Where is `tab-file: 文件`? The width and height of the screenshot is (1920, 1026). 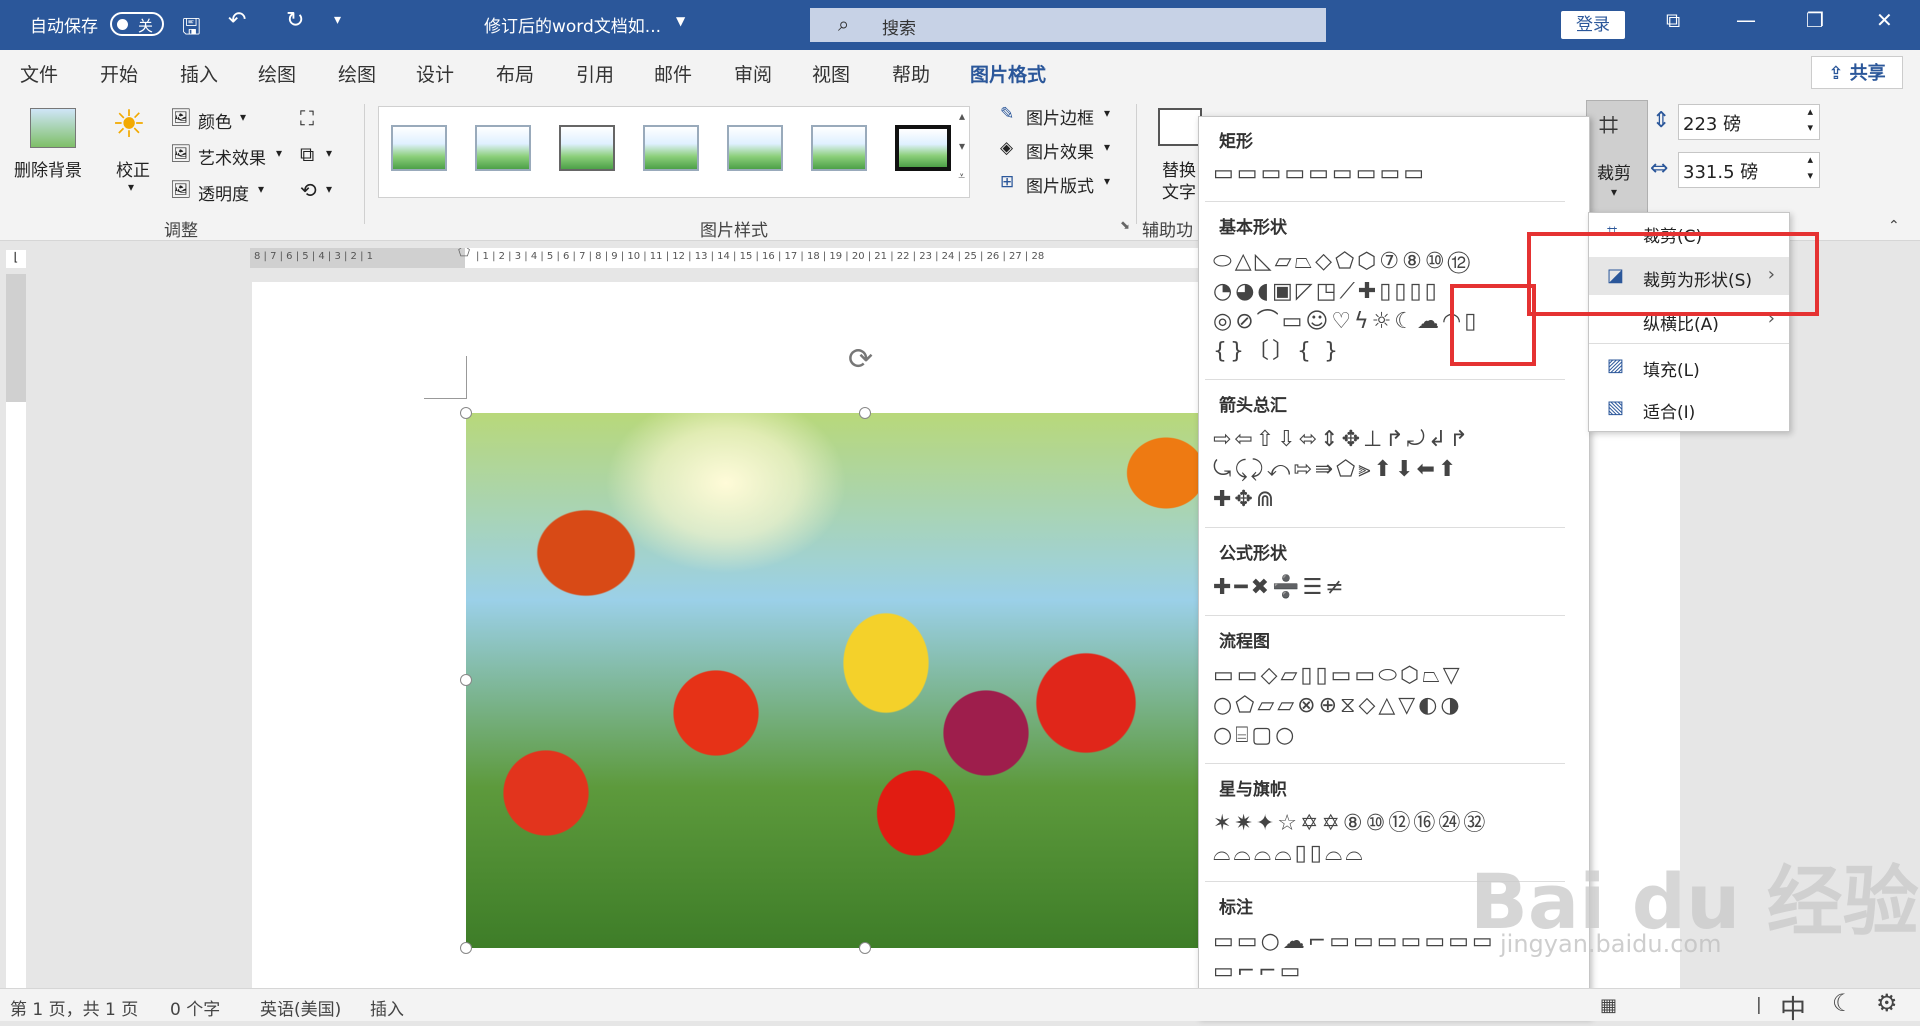
tab-file: 文件 is located at coordinates (39, 73).